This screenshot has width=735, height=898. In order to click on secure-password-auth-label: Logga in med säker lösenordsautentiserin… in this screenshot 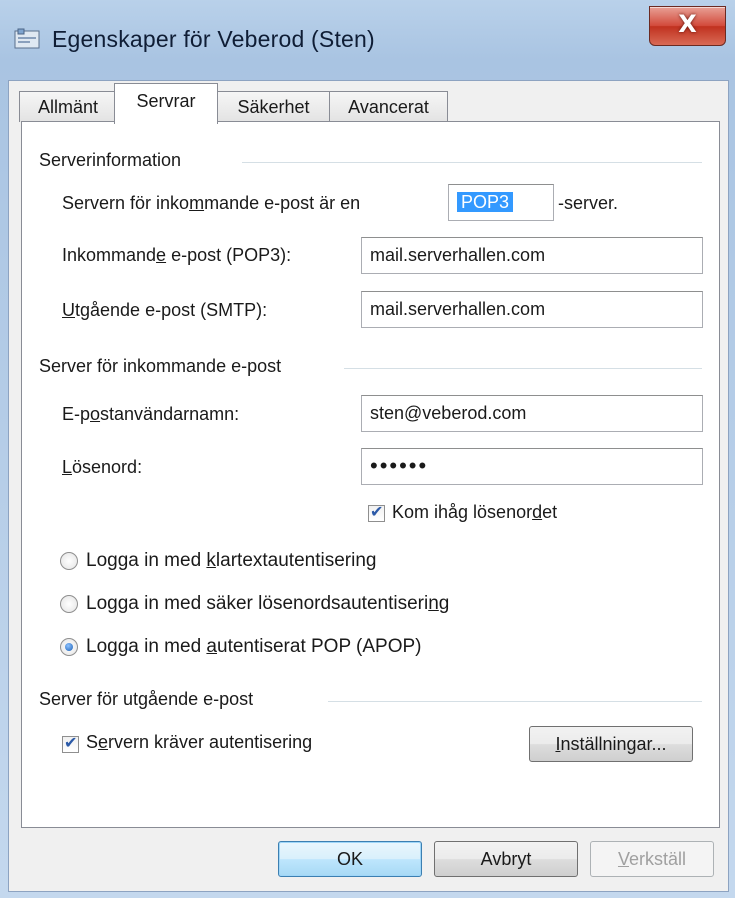, I will do `click(268, 603)`.